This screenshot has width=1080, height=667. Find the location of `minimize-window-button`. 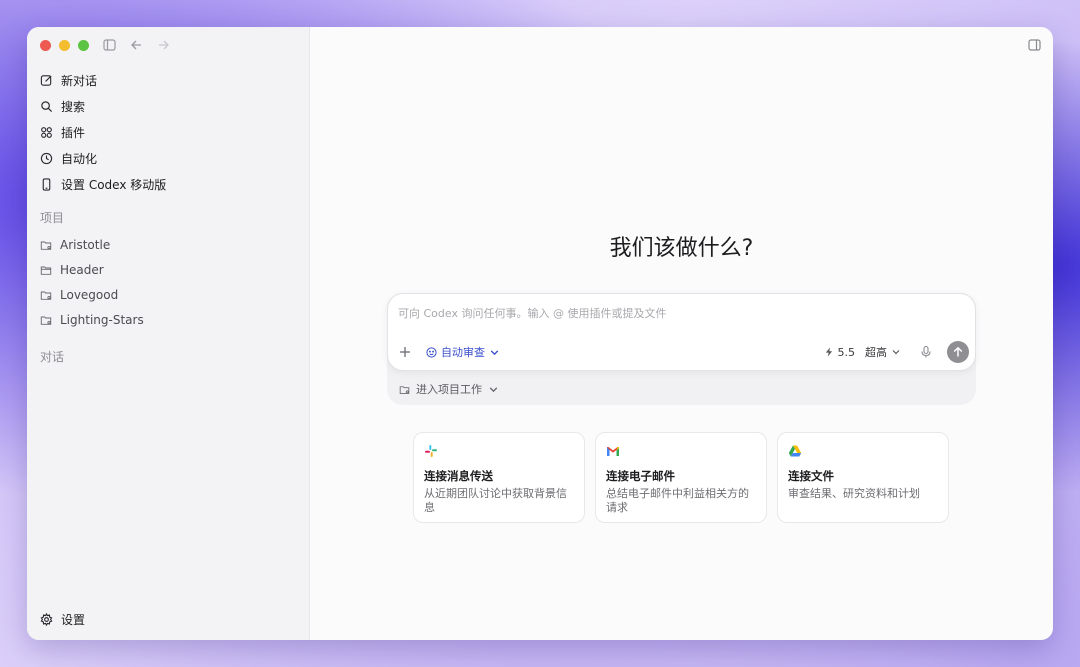

minimize-window-button is located at coordinates (64, 45).